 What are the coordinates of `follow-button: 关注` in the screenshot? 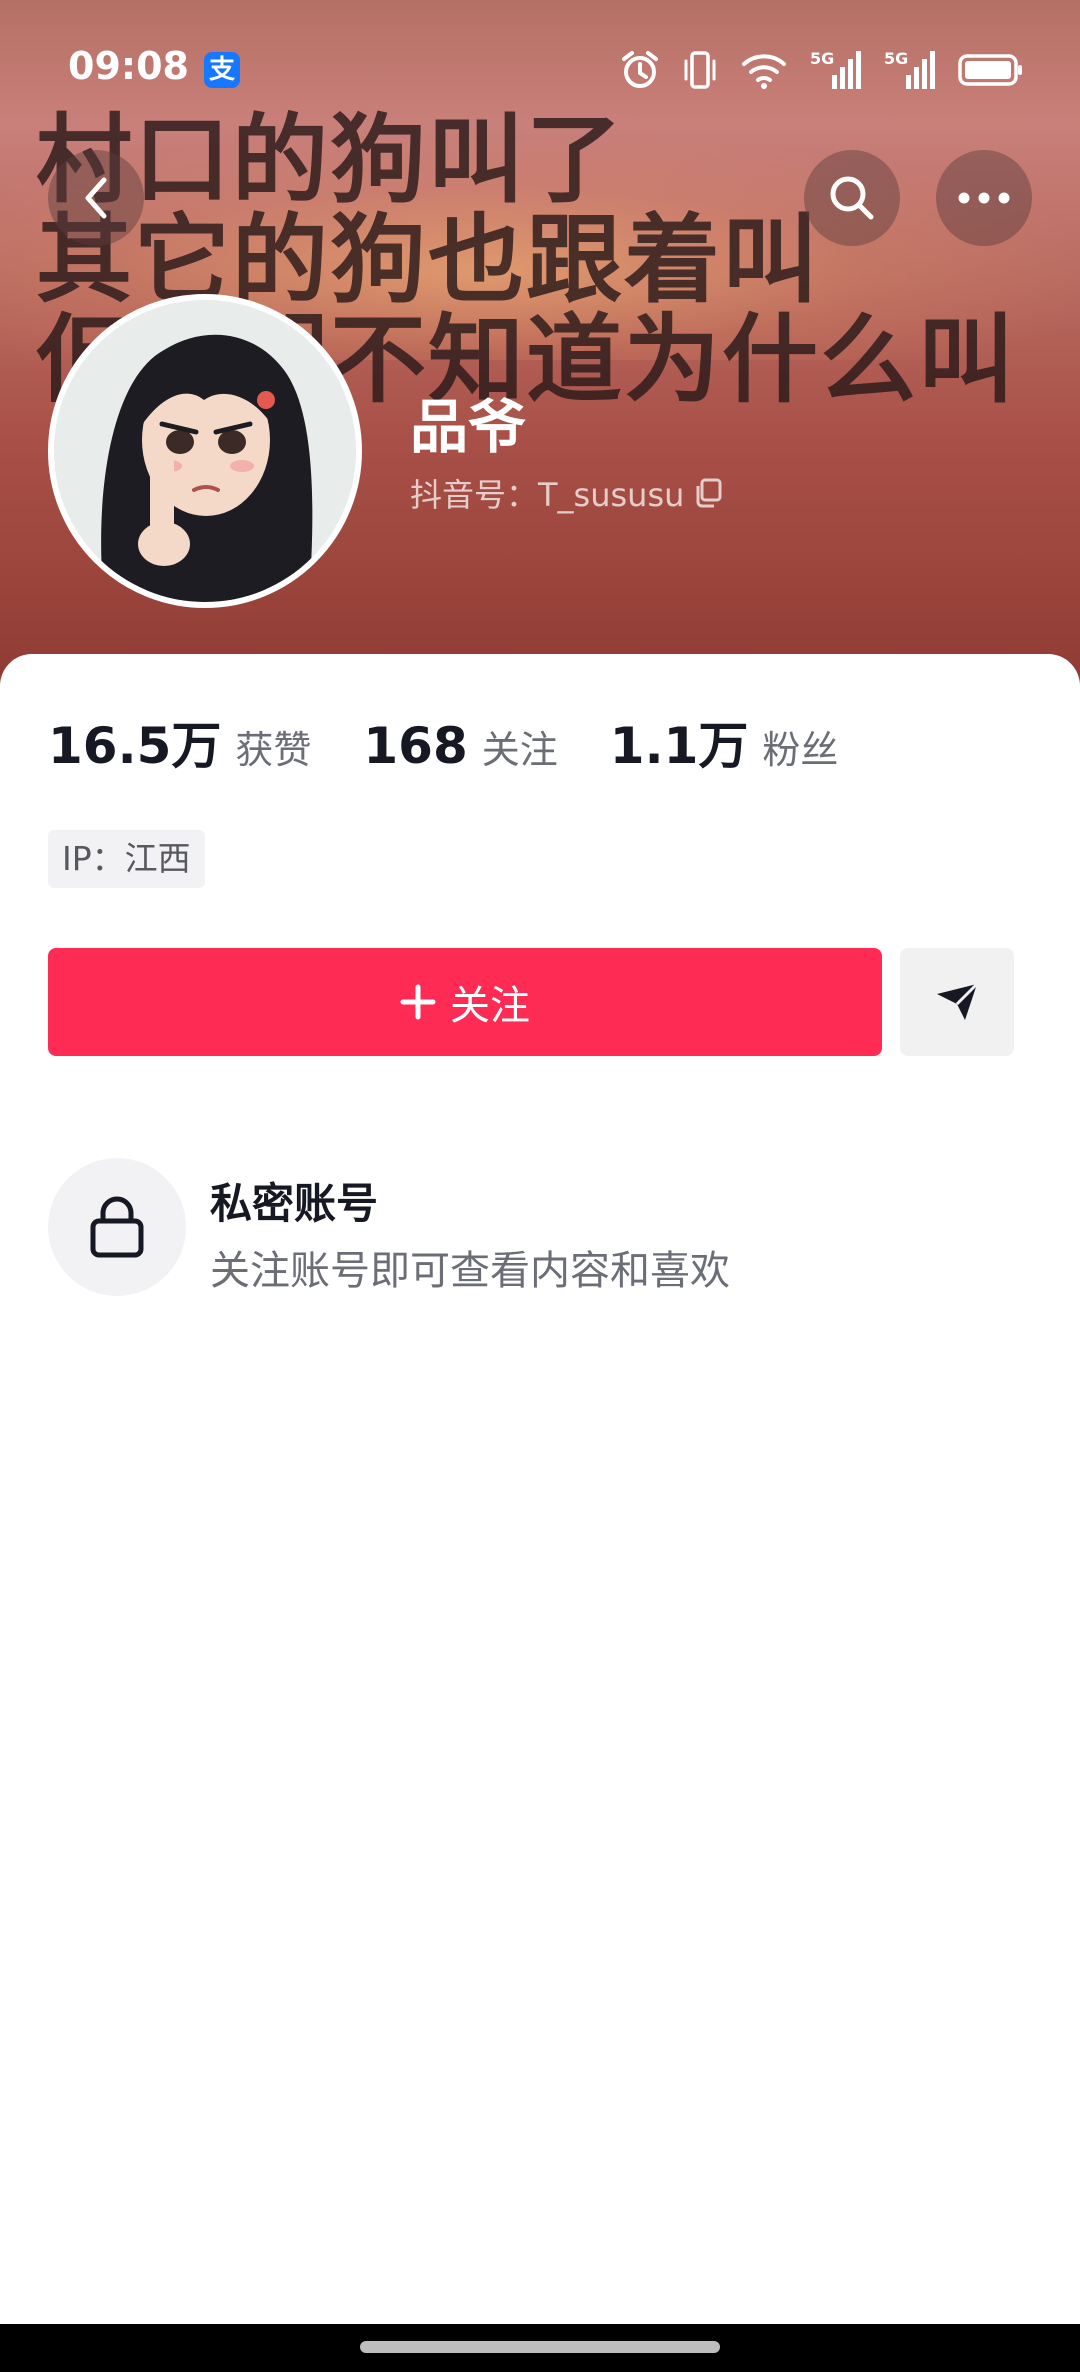 It's located at (465, 1002).